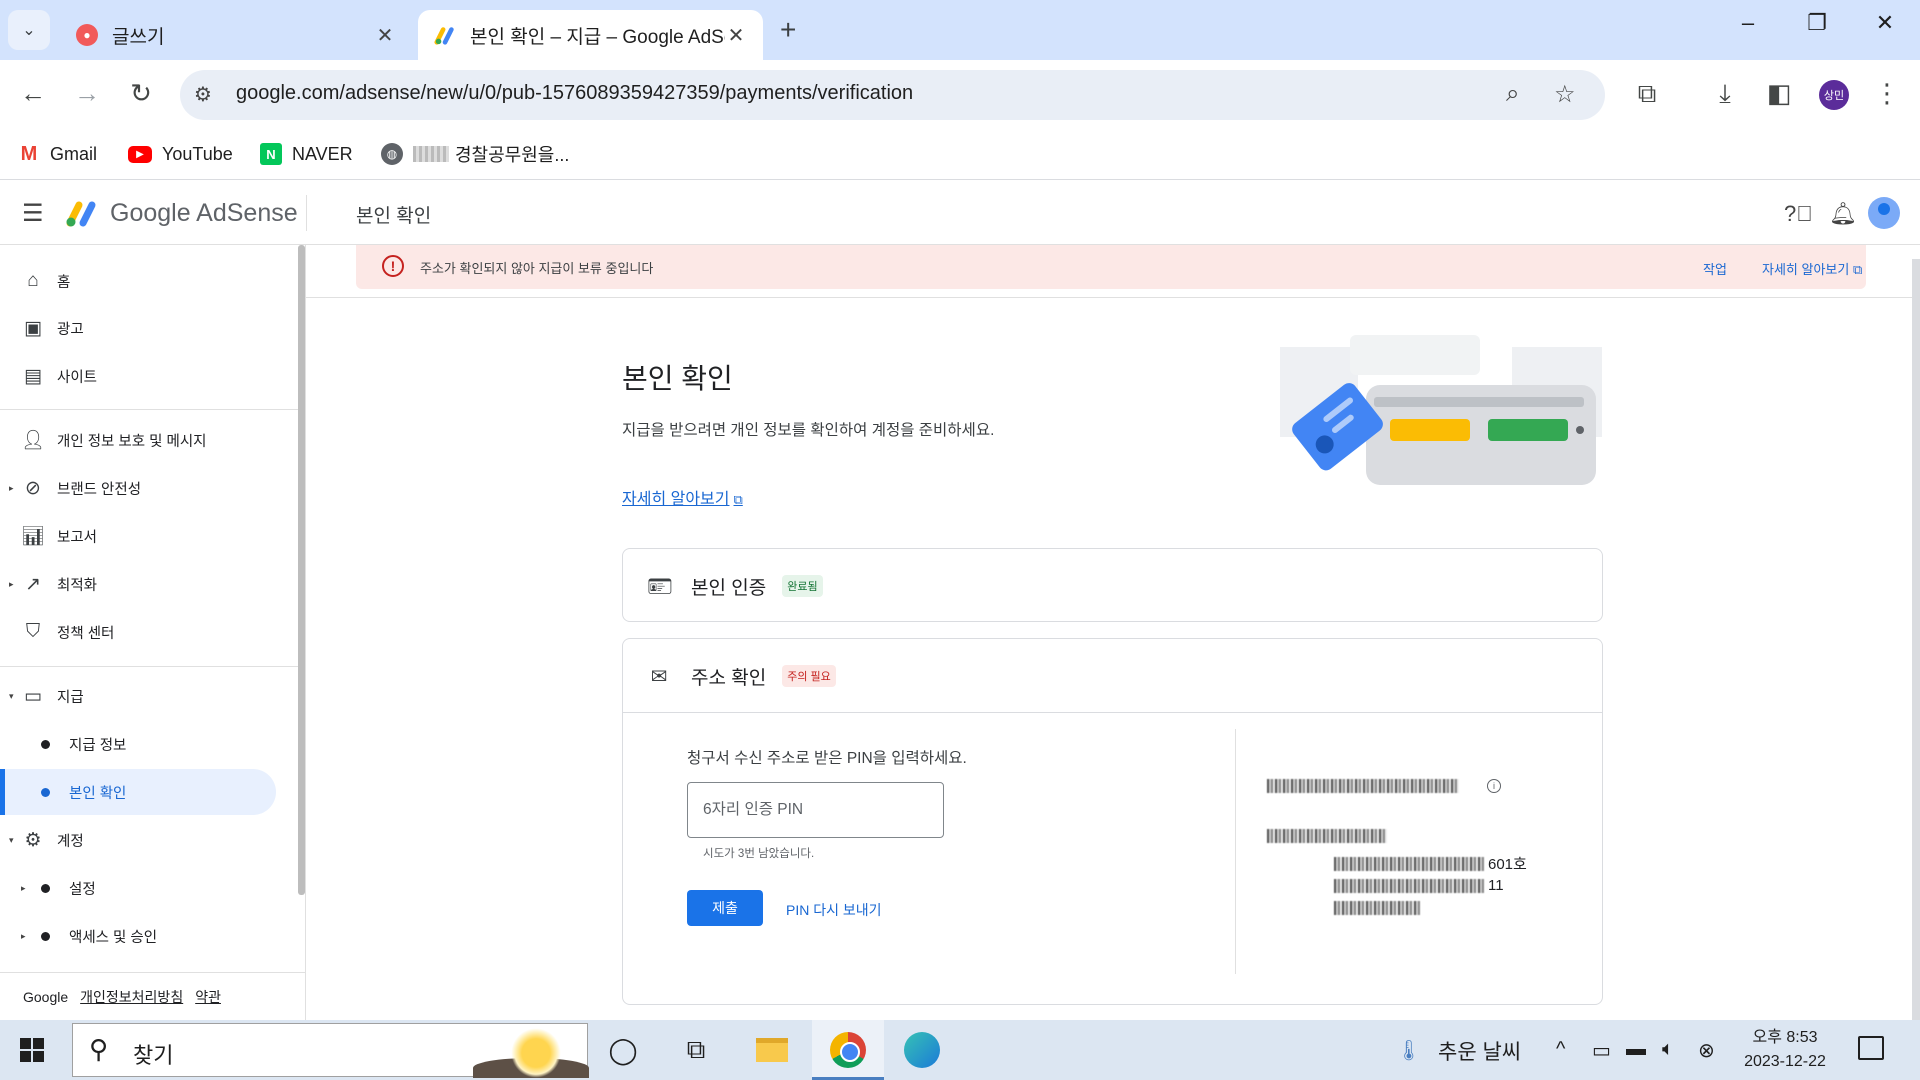 The image size is (1920, 1080). Describe the element at coordinates (802, 586) in the screenshot. I see `status-badge-complete: 완료됨` at that location.